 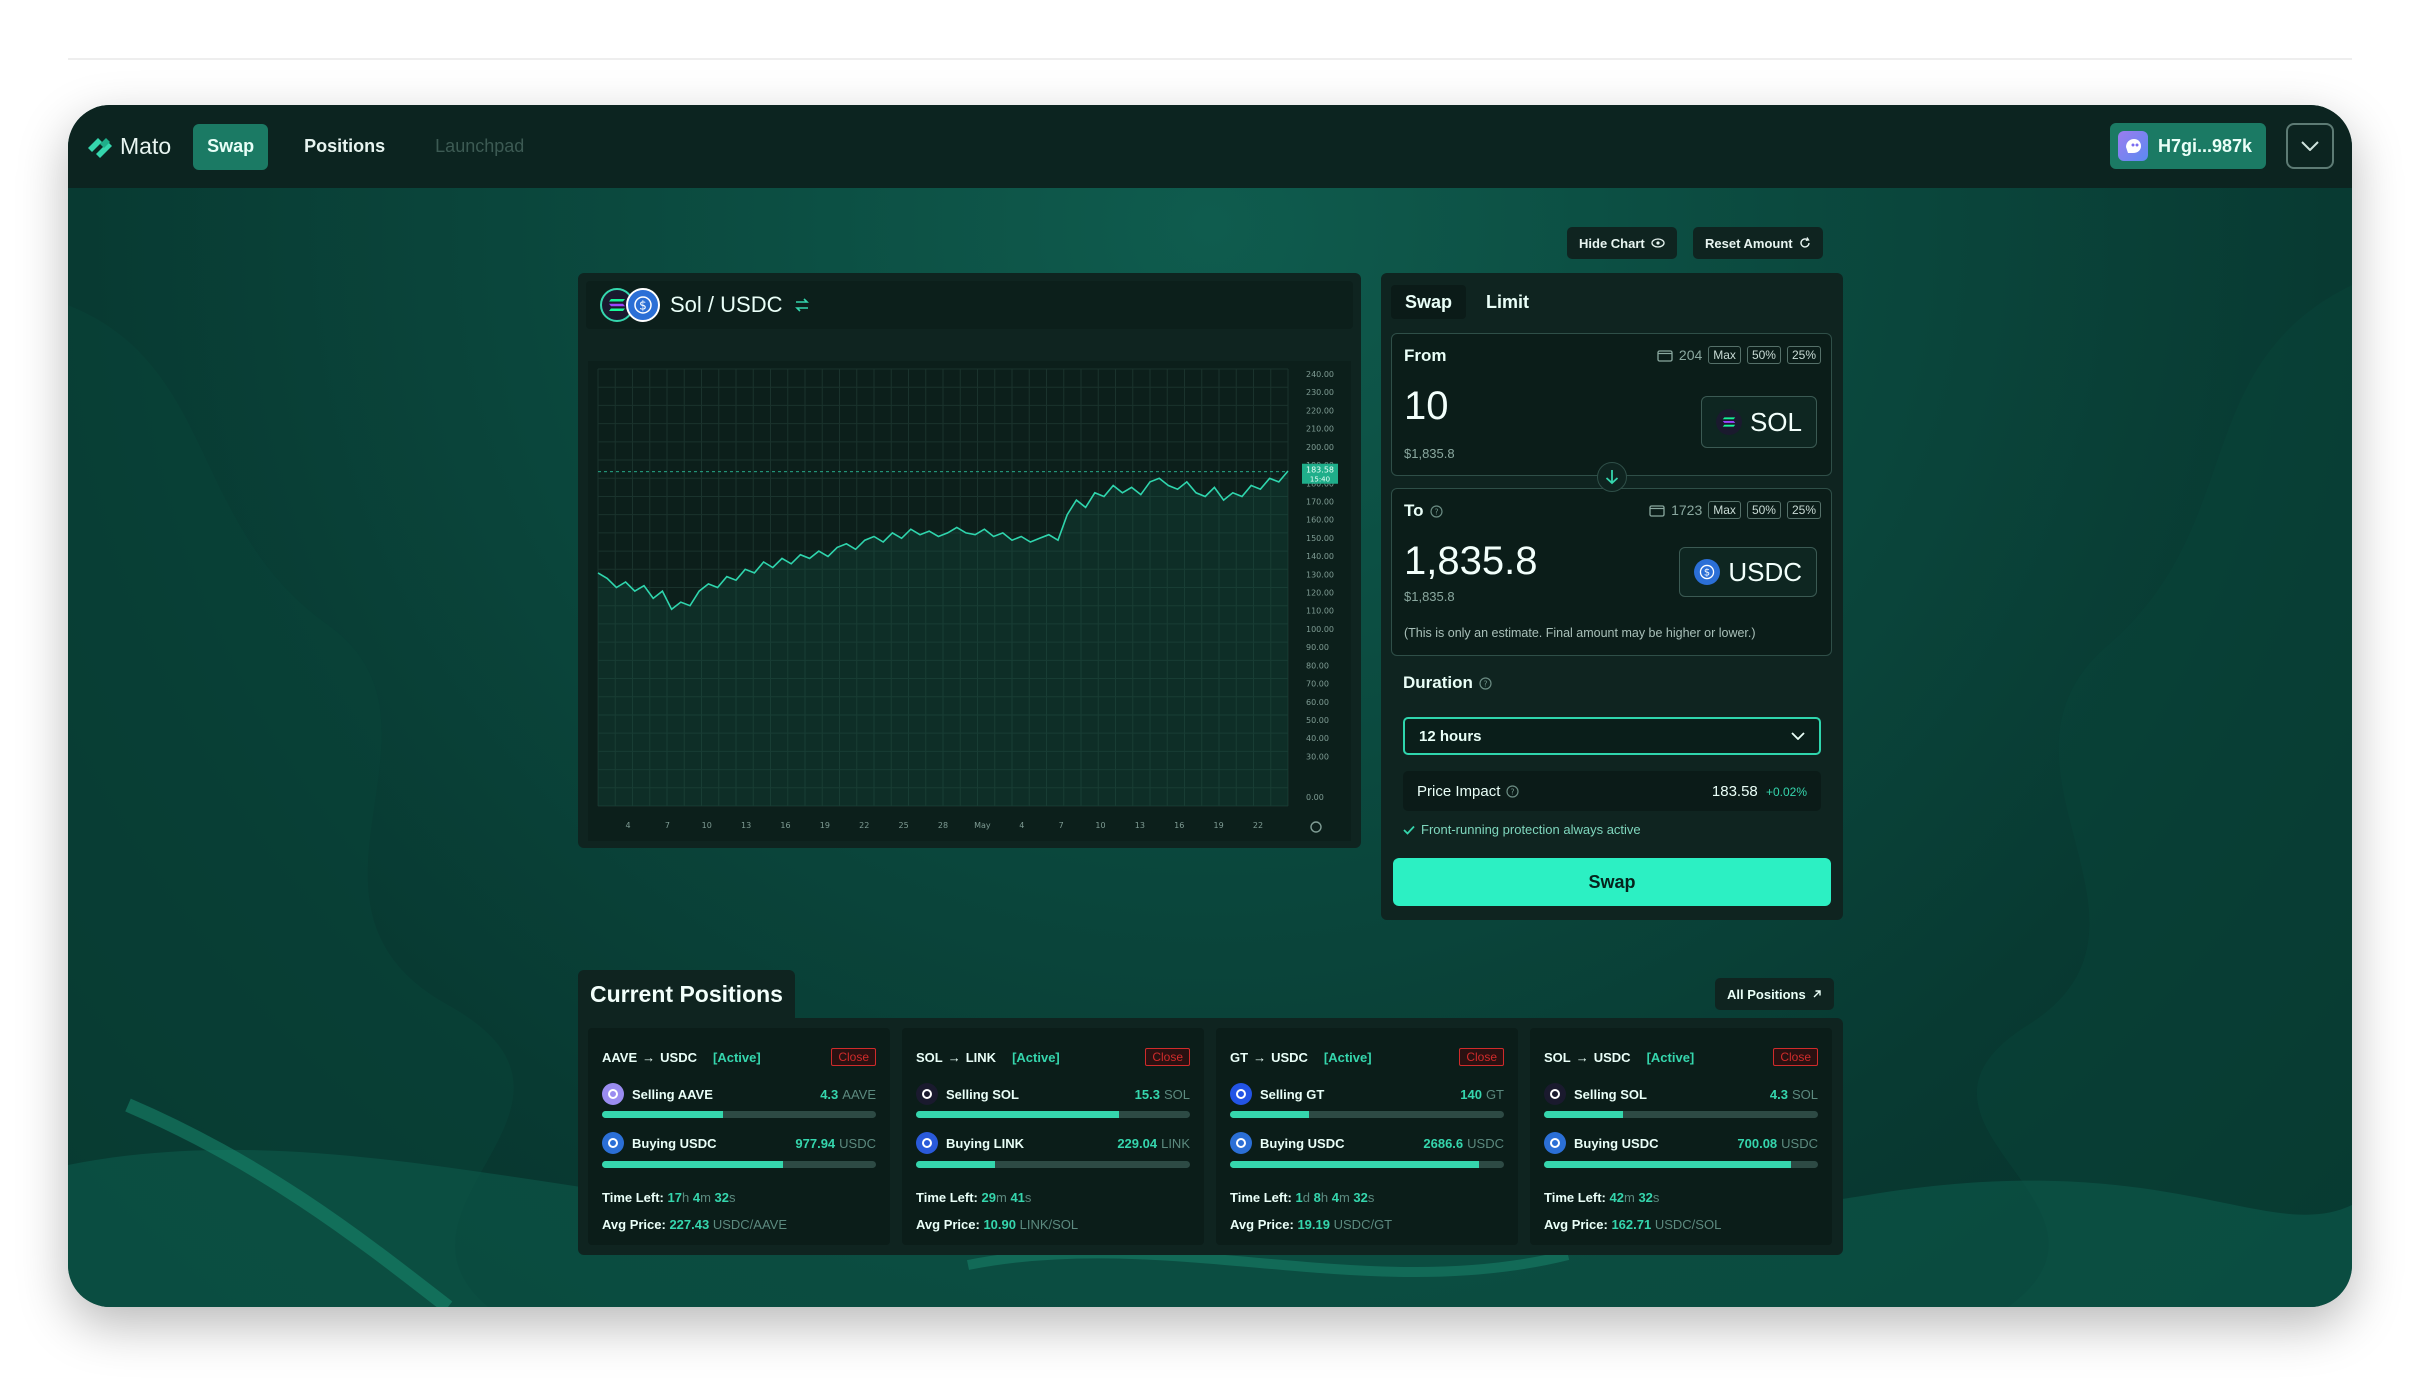 I want to click on sell-token-icon, so click(x=1241, y=1094).